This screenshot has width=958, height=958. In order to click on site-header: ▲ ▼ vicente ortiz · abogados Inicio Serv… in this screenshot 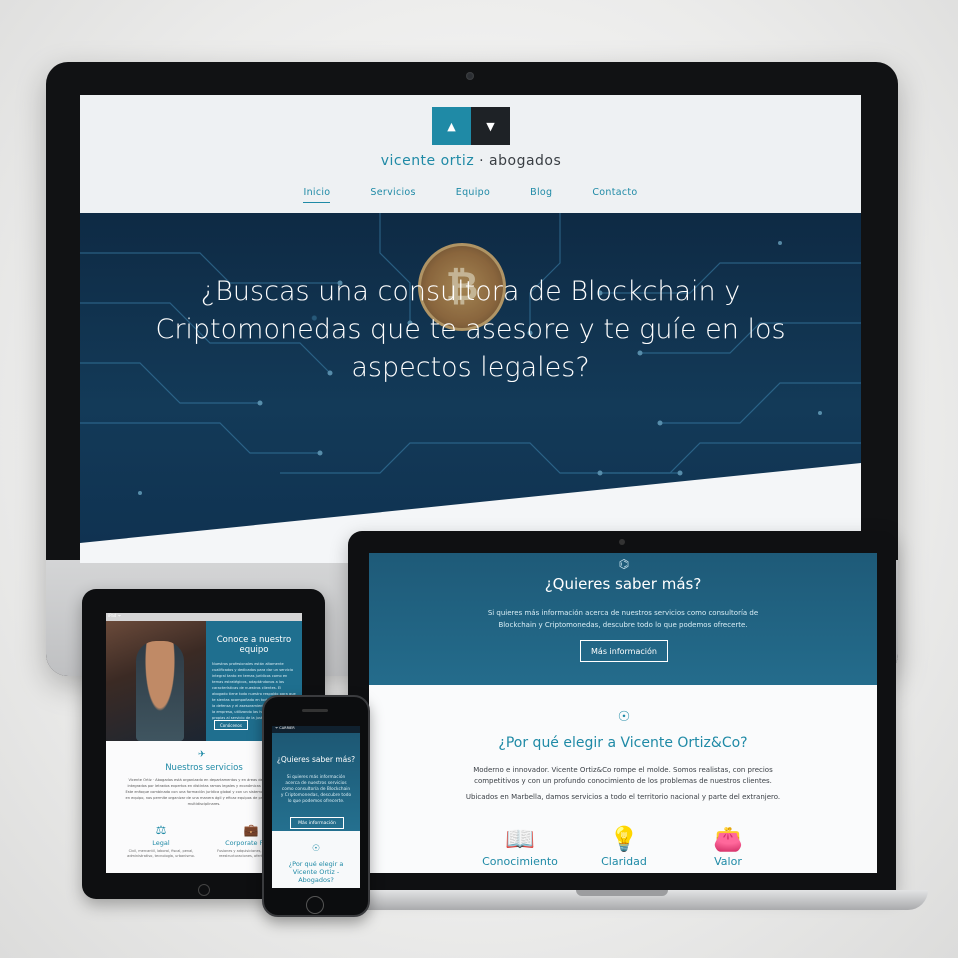, I will do `click(470, 154)`.